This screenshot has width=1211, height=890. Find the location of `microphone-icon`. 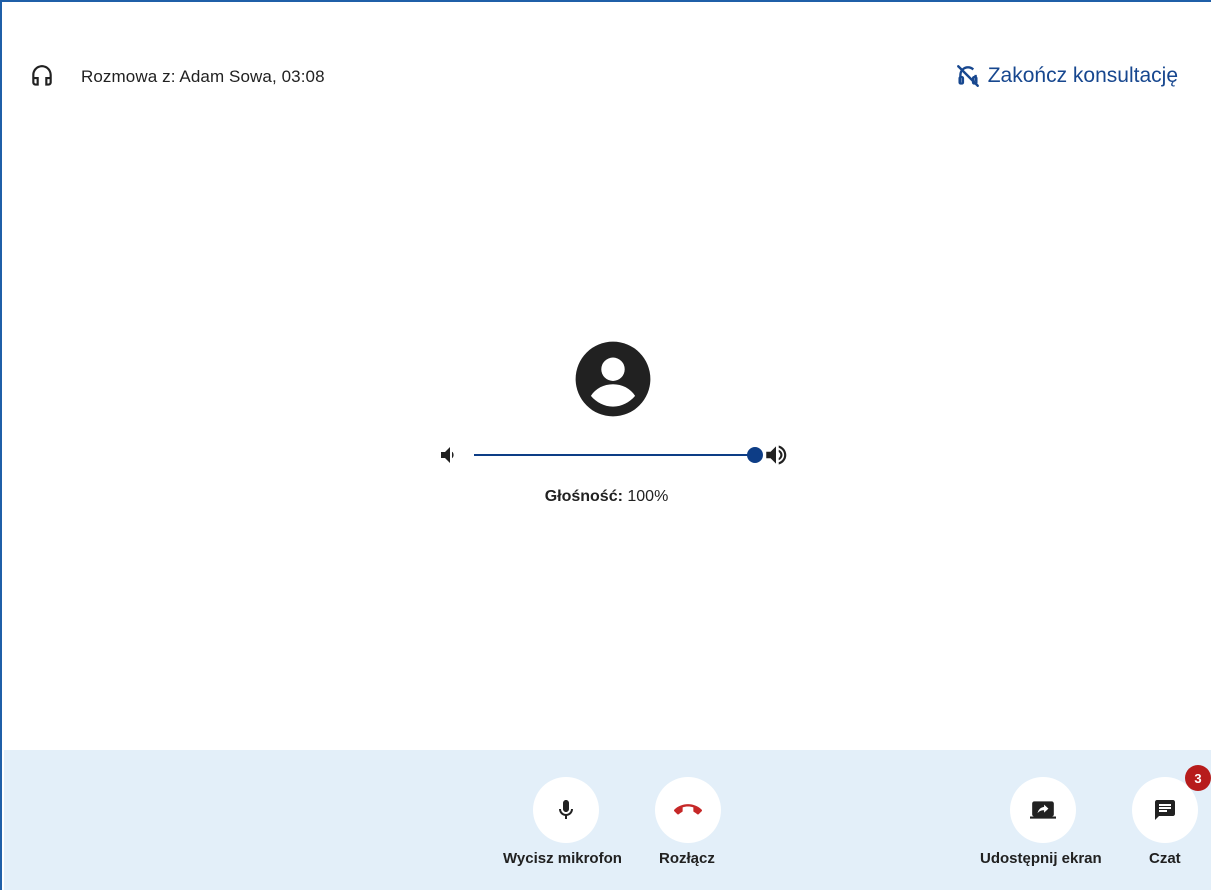

microphone-icon is located at coordinates (566, 809).